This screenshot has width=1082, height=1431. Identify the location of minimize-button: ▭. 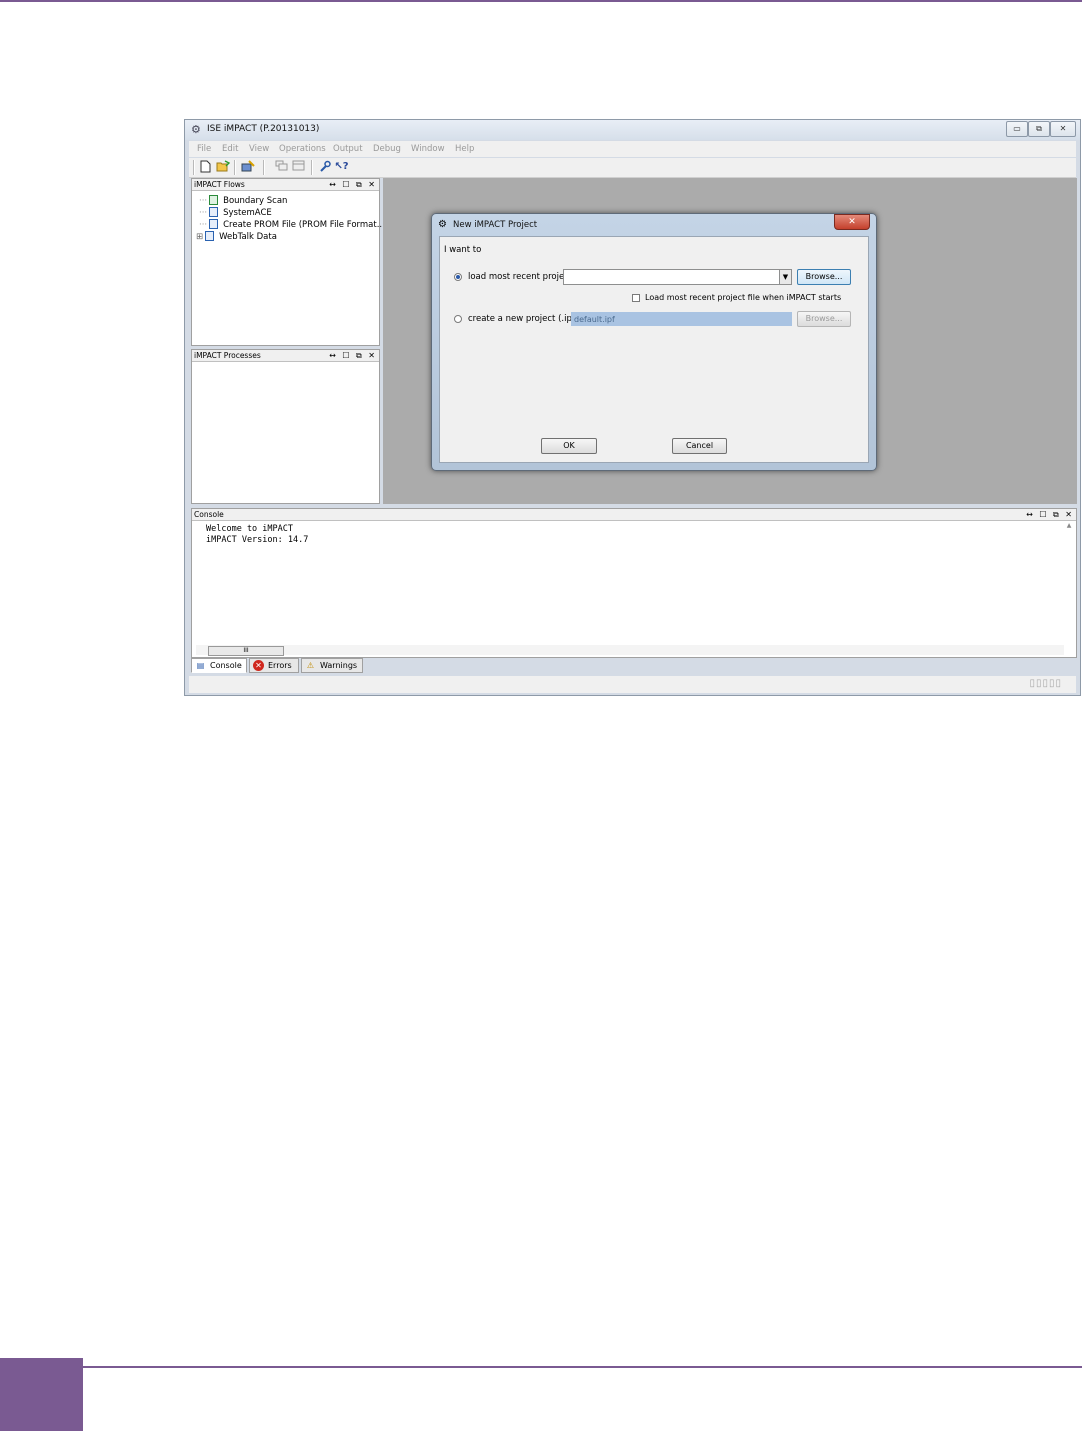
(1017, 129).